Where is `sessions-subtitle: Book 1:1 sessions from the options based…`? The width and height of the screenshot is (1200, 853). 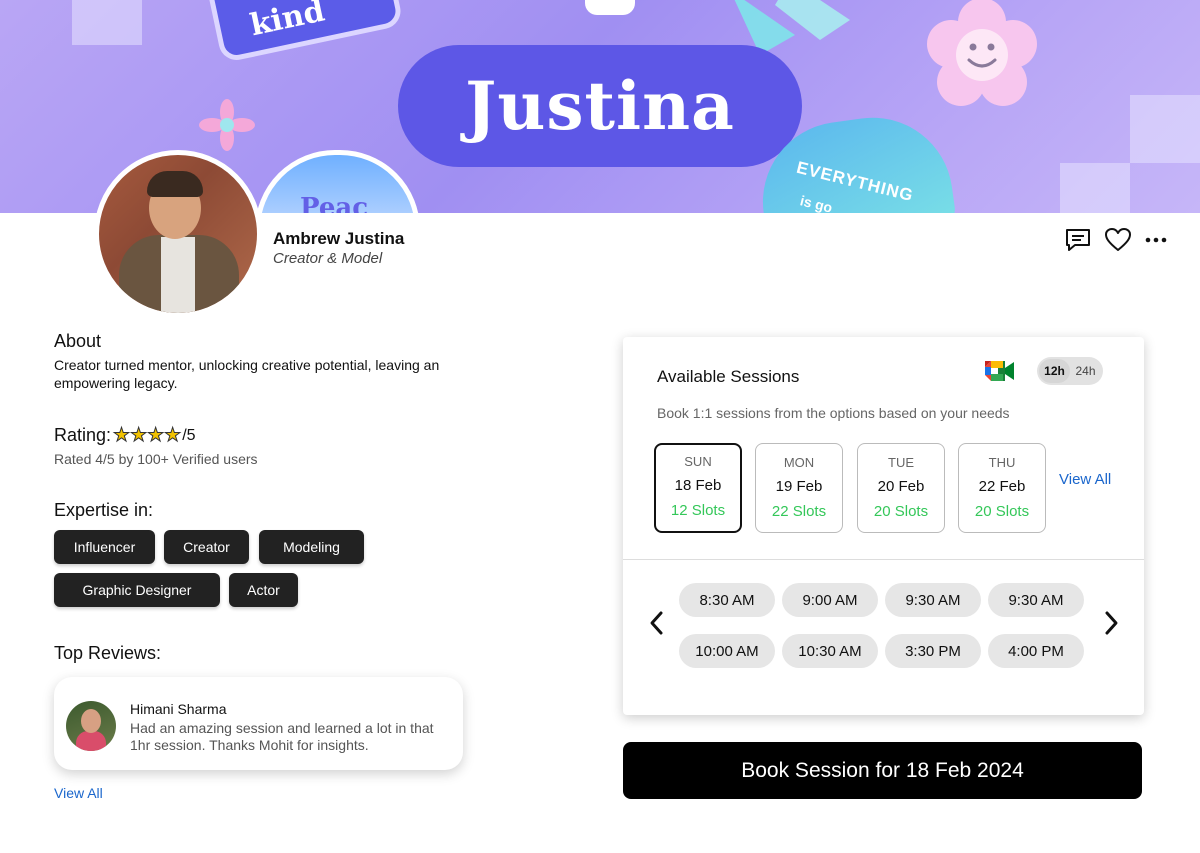
sessions-subtitle: Book 1:1 sessions from the options based… is located at coordinates (833, 413).